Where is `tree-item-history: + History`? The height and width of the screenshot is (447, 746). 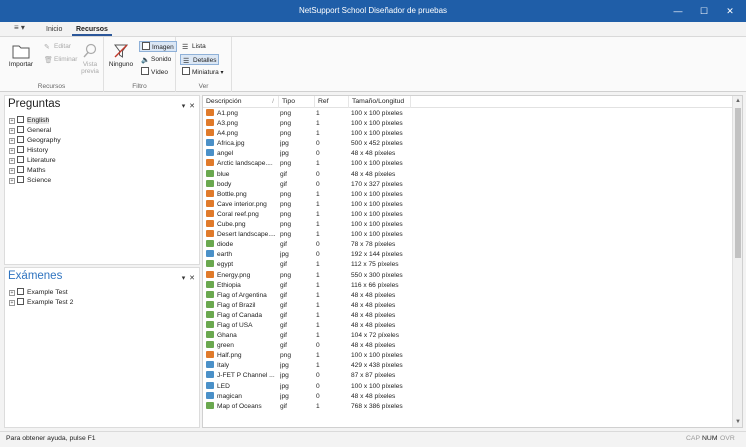 tree-item-history: + History is located at coordinates (35, 151).